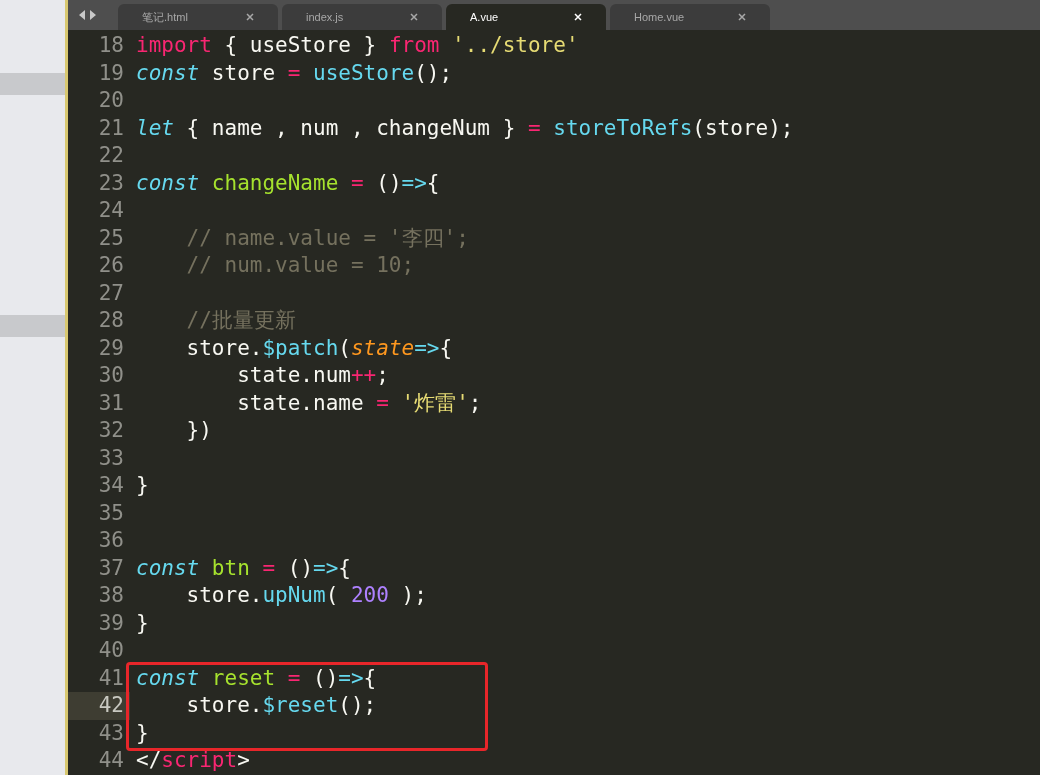 Image resolution: width=1040 pixels, height=775 pixels. I want to click on code-line: </script>, so click(193, 760).